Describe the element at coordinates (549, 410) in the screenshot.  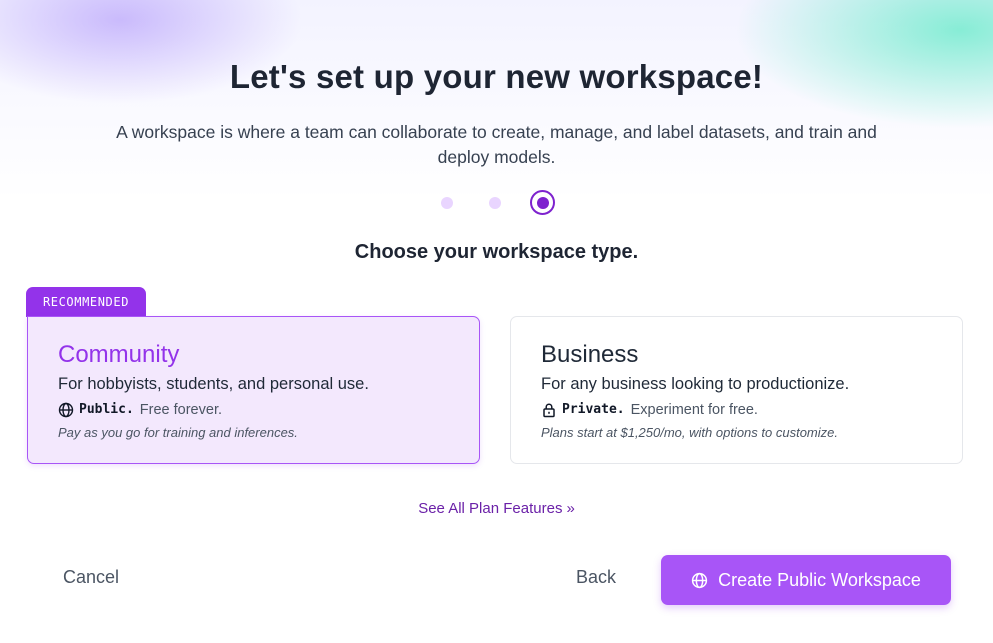
I see `lock-icon` at that location.